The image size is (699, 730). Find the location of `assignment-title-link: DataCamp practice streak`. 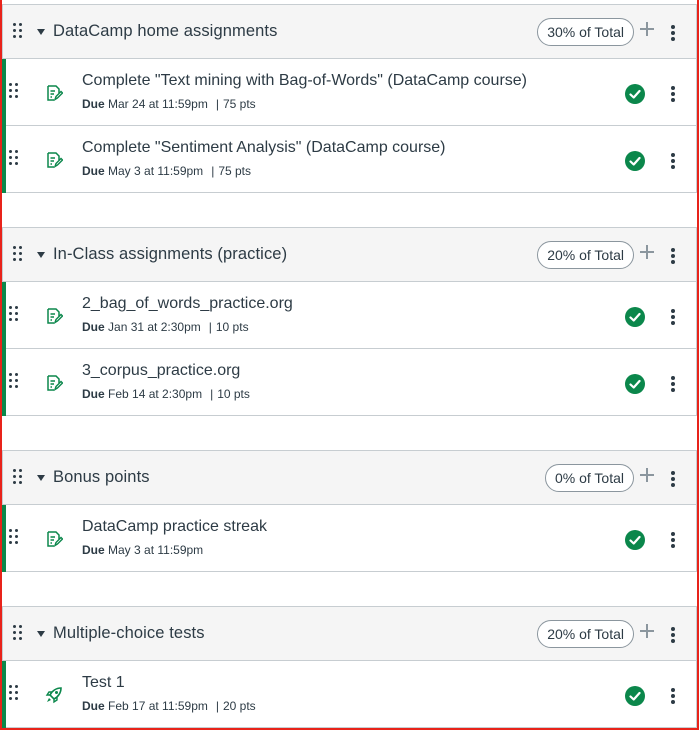

assignment-title-link: DataCamp practice streak is located at coordinates (174, 527).